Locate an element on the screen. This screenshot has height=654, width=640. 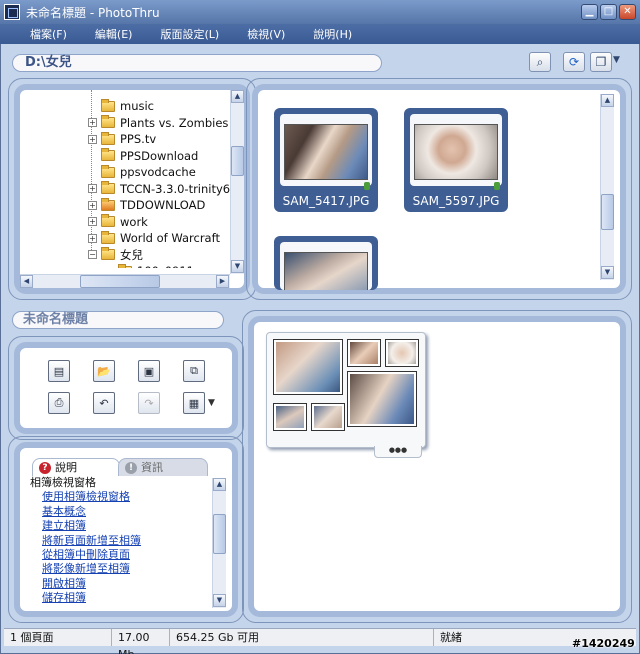
tab-help: ? 說明 is located at coordinates (76, 467).